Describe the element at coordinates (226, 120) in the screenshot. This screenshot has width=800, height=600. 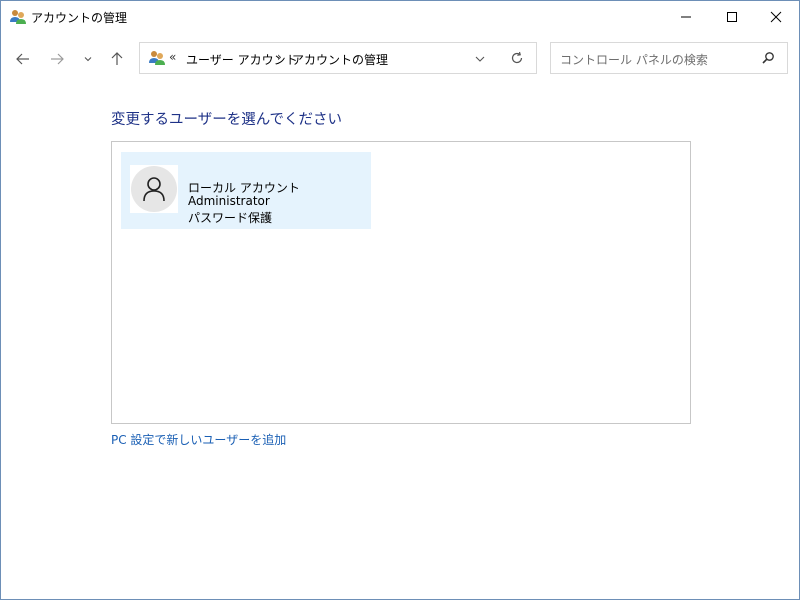
I see `page-heading: 変更するユーザーを選んでください` at that location.